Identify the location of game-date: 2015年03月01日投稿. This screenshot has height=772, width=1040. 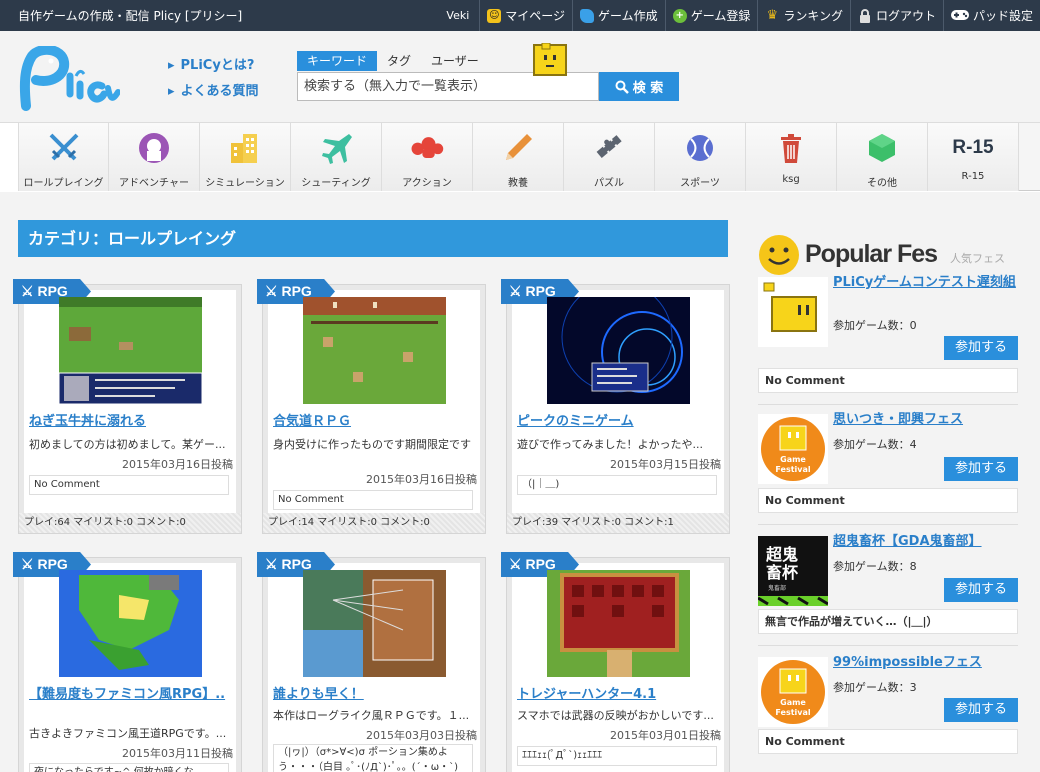
(665, 735).